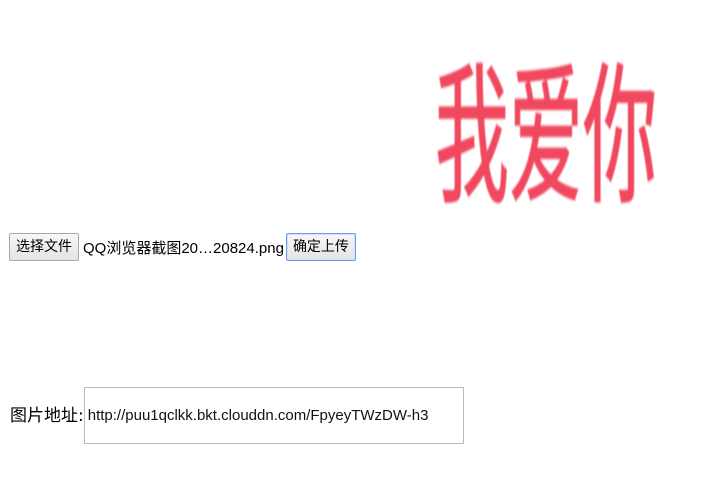  I want to click on upload-row: 选择文件 QQ浏览器截图20…20824.png 确定上传, so click(182, 247).